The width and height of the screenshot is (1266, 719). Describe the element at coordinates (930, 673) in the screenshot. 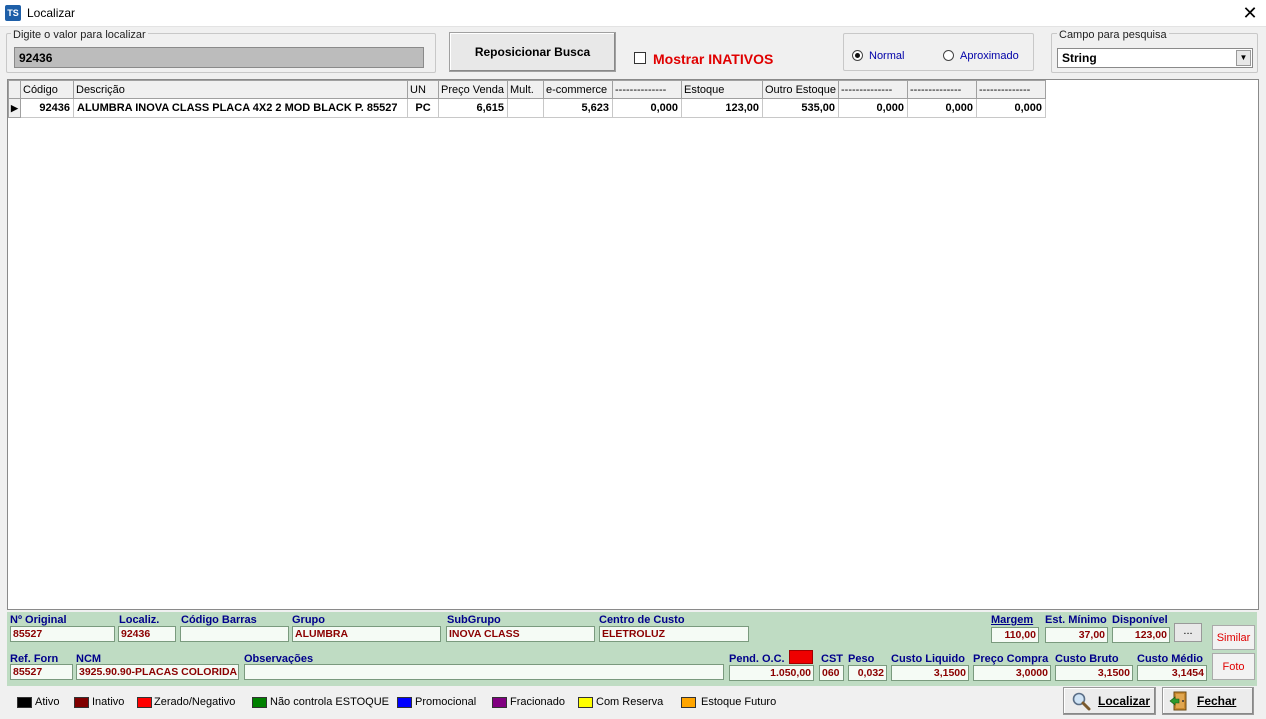

I see `custo-liquido-field: 3,1500` at that location.